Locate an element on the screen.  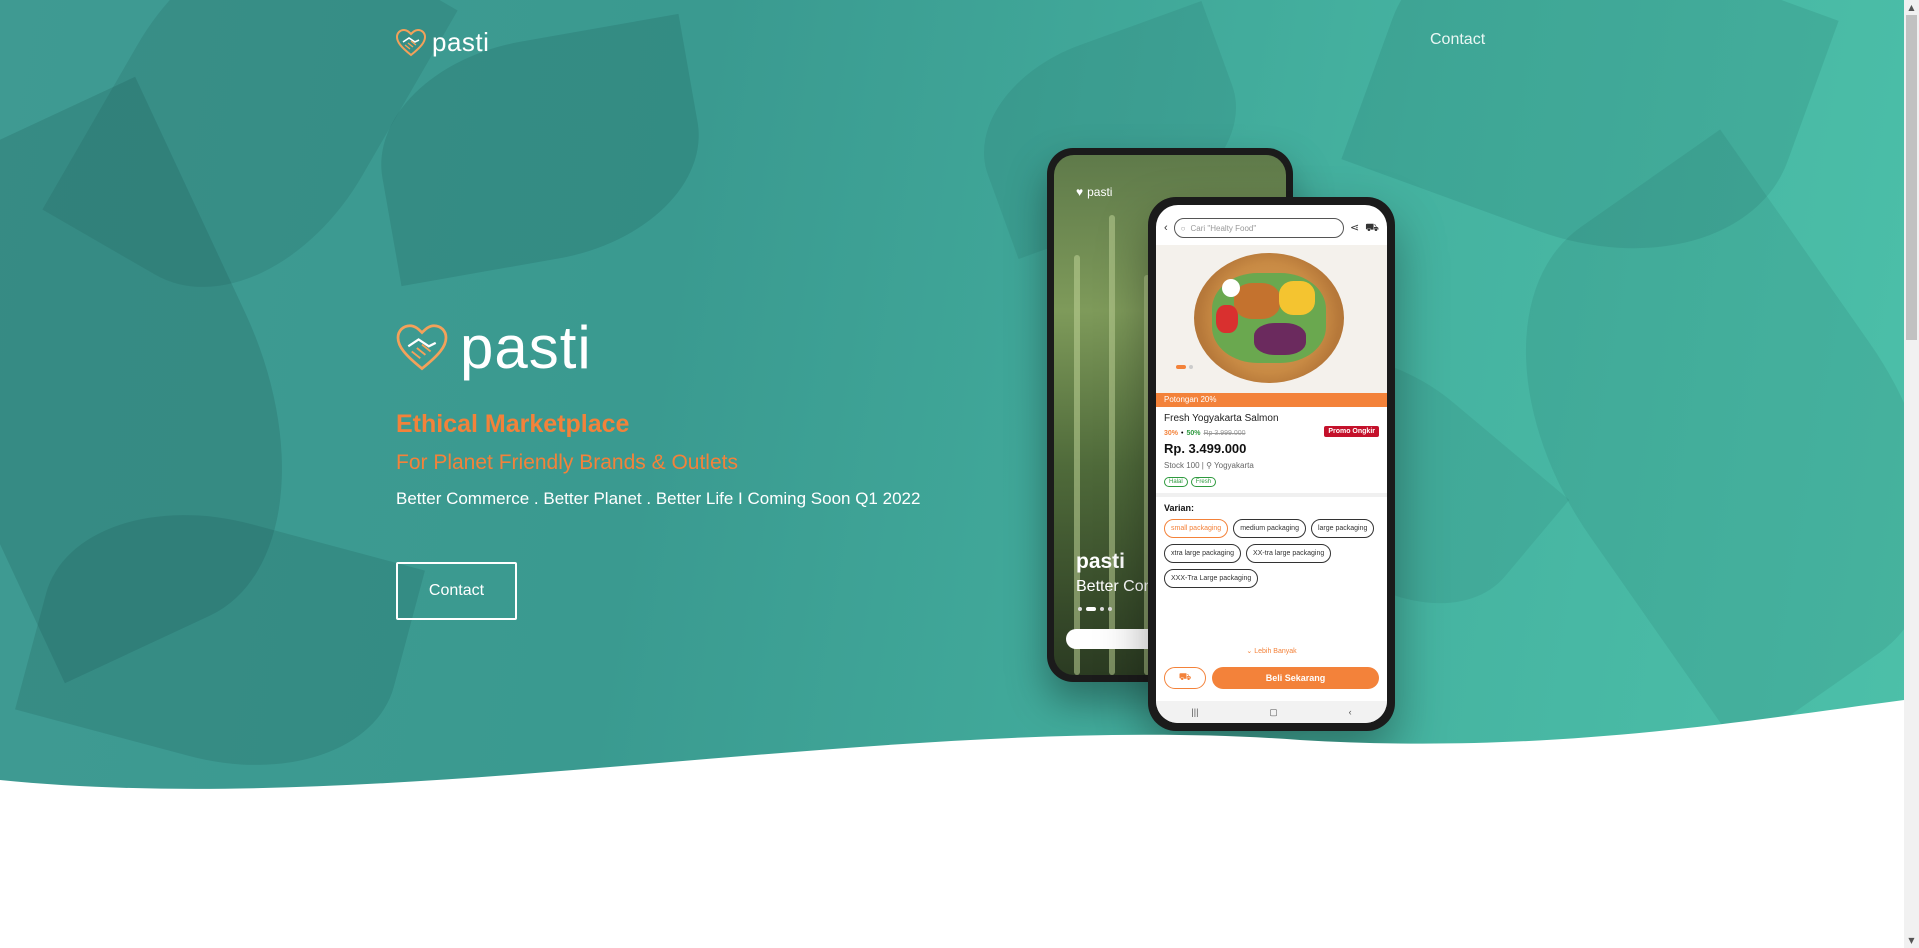
variant-option: large packaging is located at coordinates (1342, 528).